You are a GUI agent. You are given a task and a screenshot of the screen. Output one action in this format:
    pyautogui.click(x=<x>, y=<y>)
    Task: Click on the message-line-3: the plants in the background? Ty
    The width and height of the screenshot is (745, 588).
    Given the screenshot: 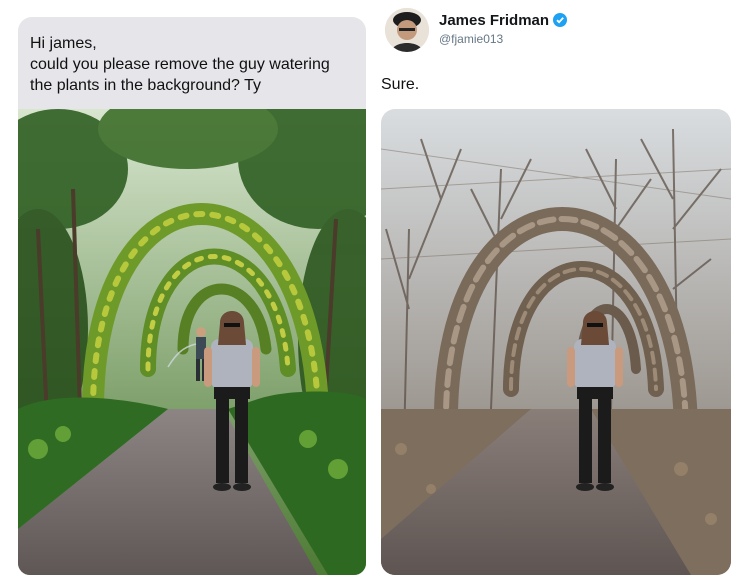 What is the action you would take?
    pyautogui.click(x=145, y=85)
    